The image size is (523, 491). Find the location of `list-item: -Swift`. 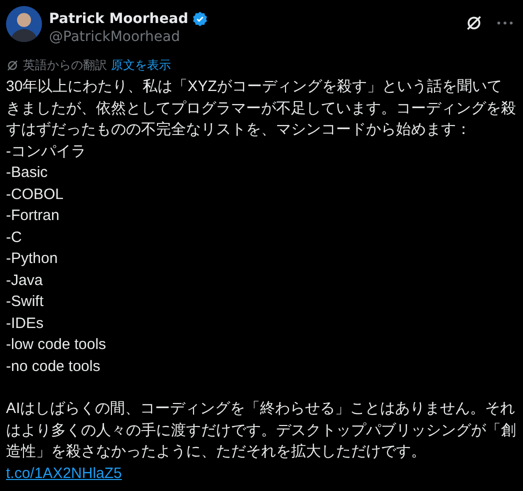

list-item: -Swift is located at coordinates (25, 302).